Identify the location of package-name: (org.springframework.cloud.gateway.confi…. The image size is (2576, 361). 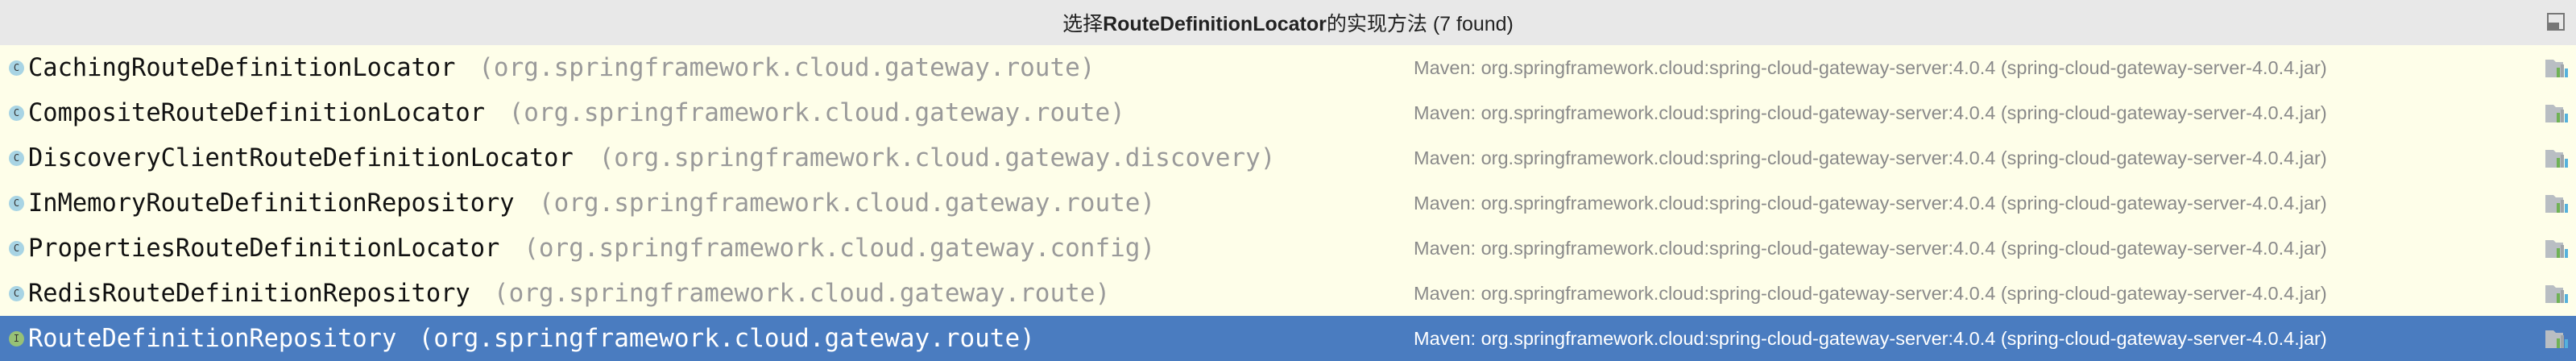
(840, 248).